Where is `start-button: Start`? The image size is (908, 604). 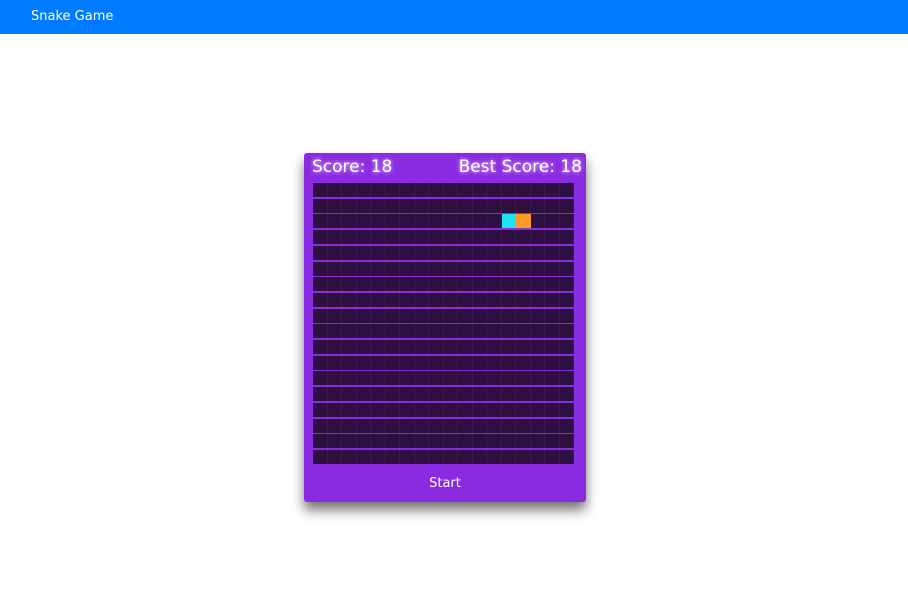
start-button: Start is located at coordinates (445, 484).